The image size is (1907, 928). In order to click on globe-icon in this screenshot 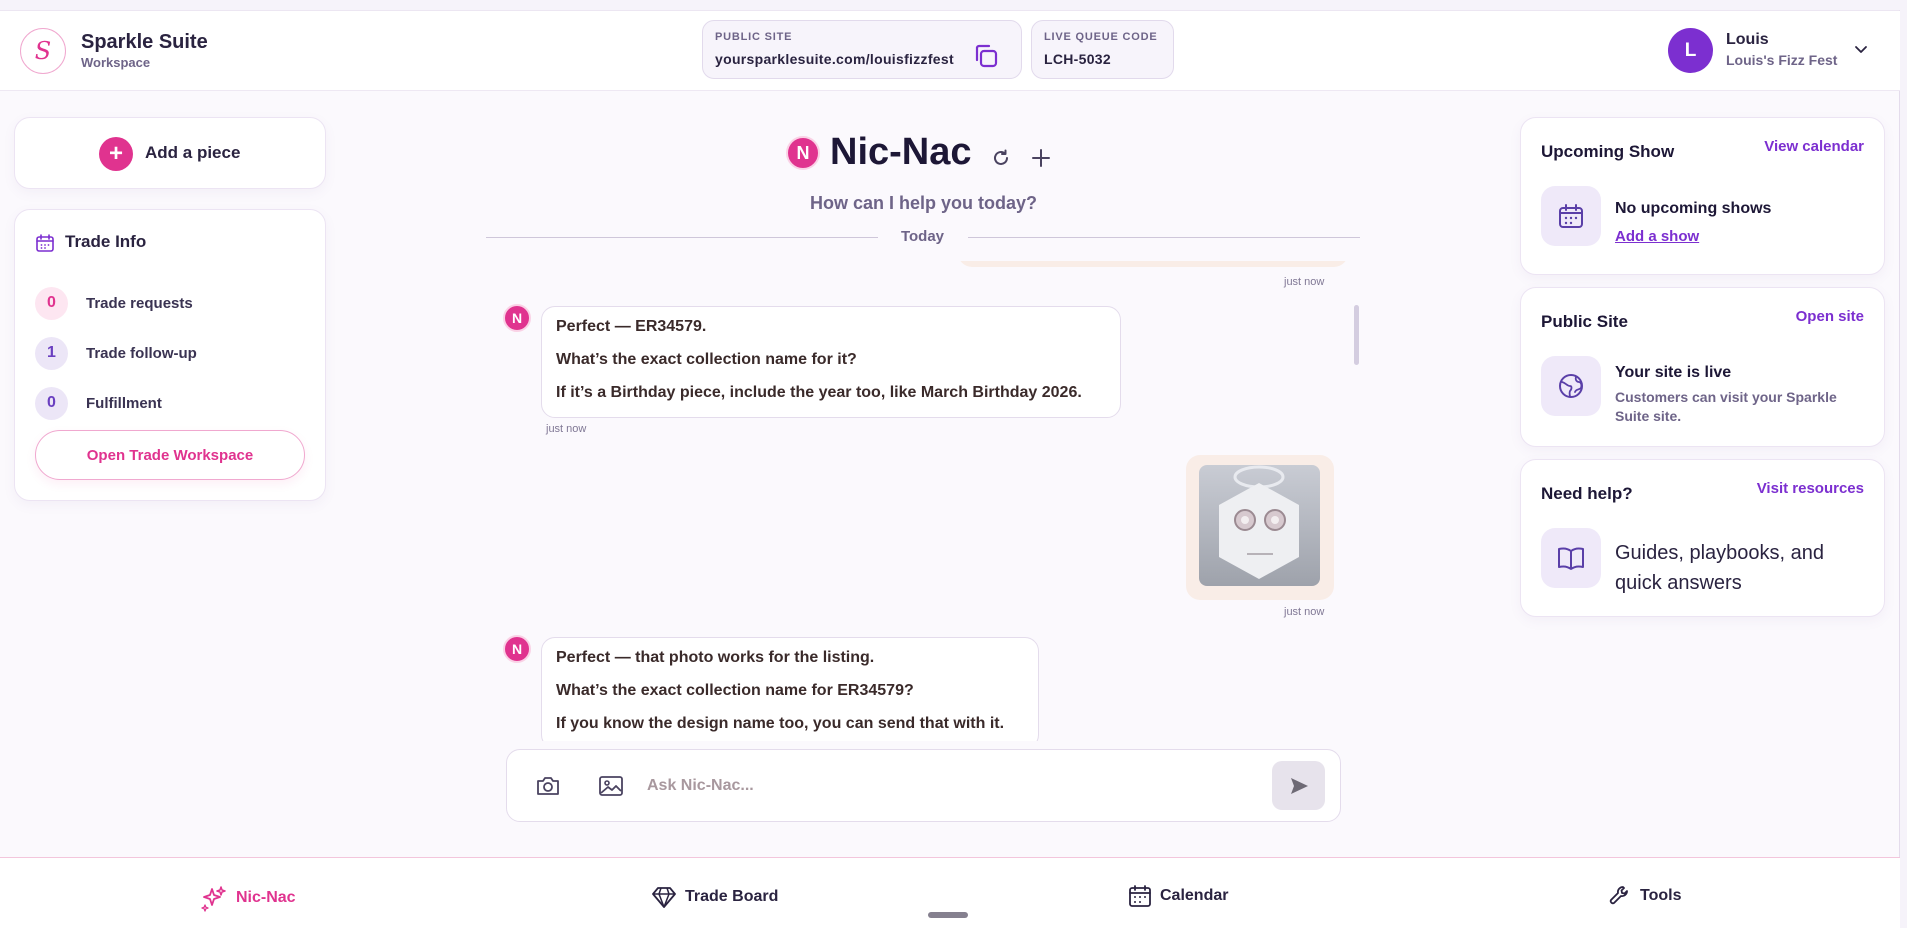, I will do `click(1571, 386)`.